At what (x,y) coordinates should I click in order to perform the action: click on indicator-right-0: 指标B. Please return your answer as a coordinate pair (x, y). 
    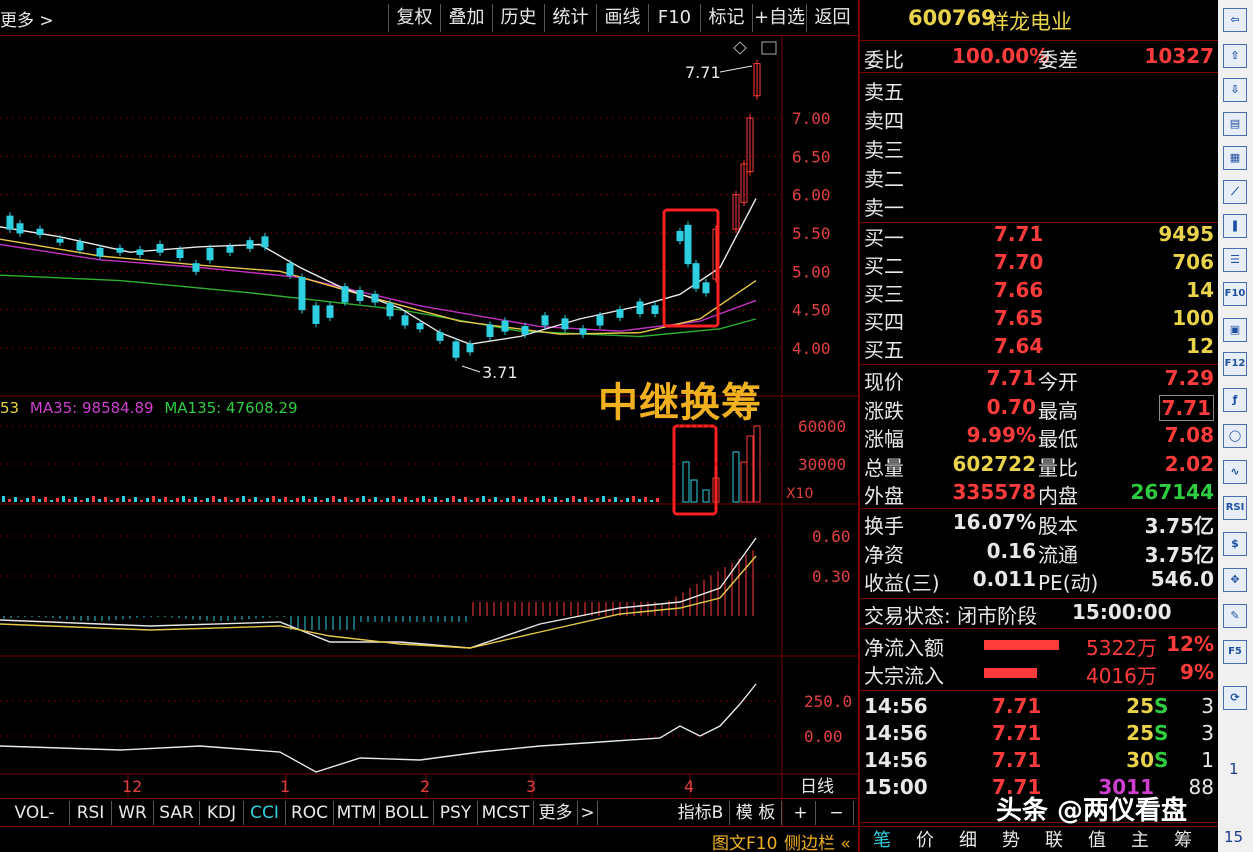
    Looking at the image, I should click on (701, 813).